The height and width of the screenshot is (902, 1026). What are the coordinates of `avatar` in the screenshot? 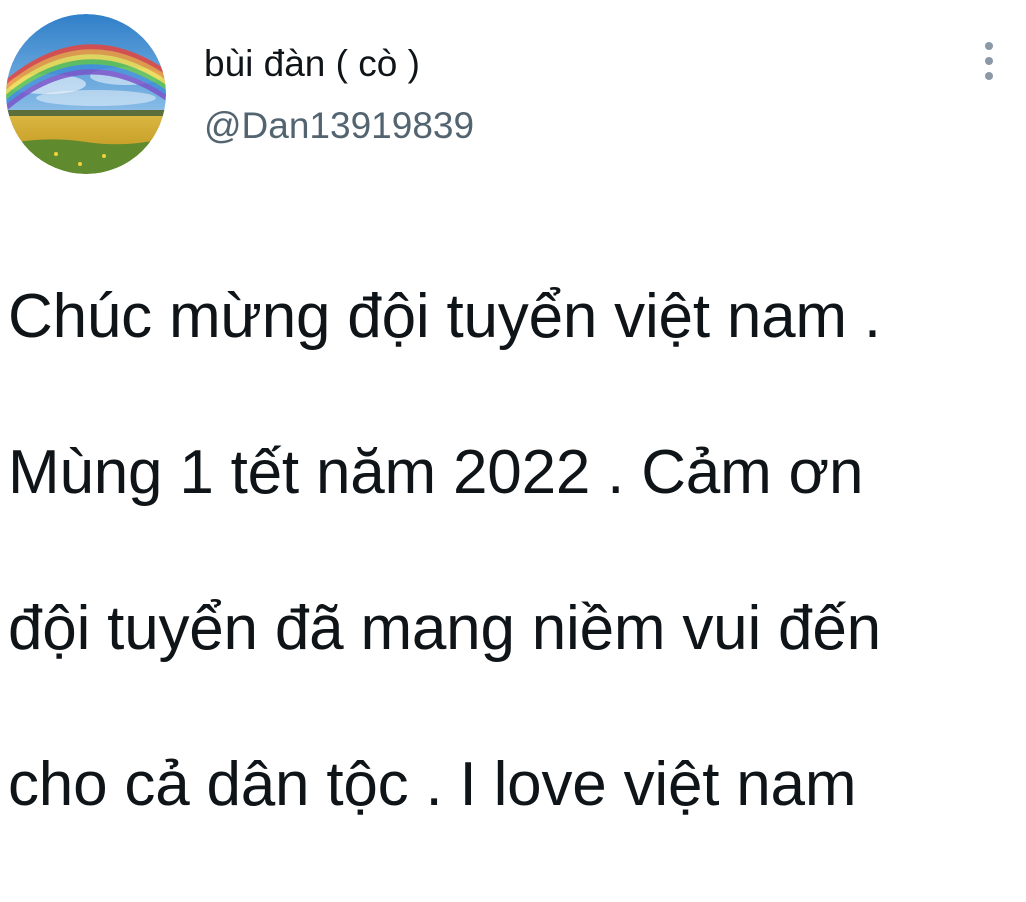 It's located at (86, 94).